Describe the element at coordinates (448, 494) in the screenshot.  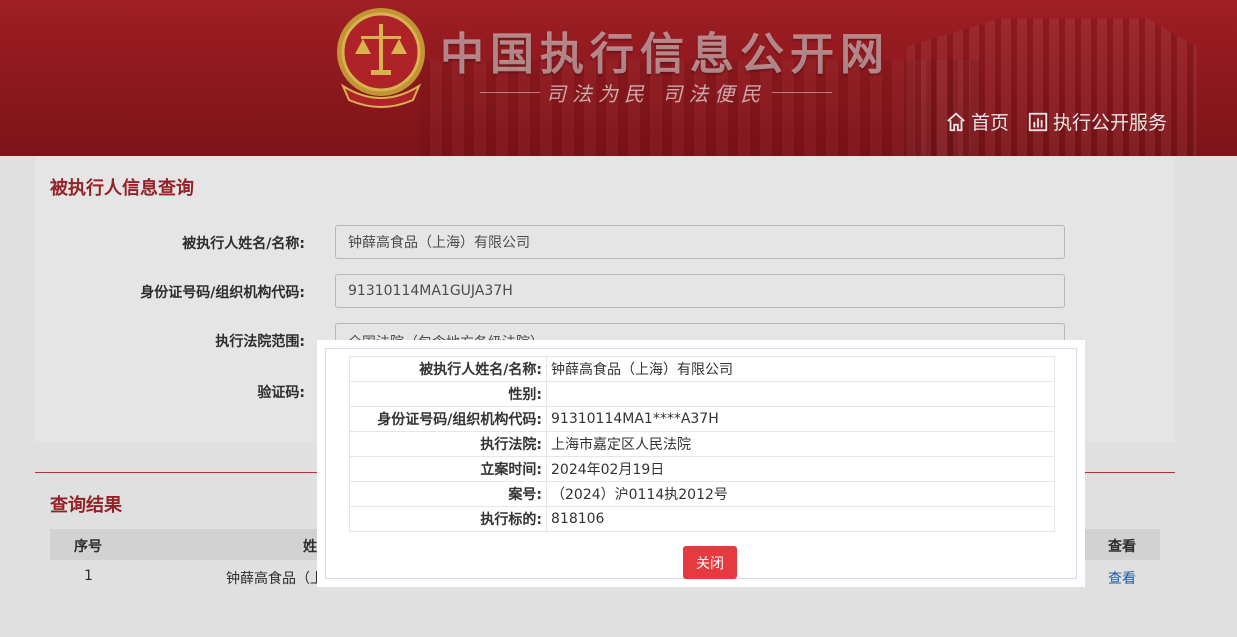
I see `detail-key: 案号:` at that location.